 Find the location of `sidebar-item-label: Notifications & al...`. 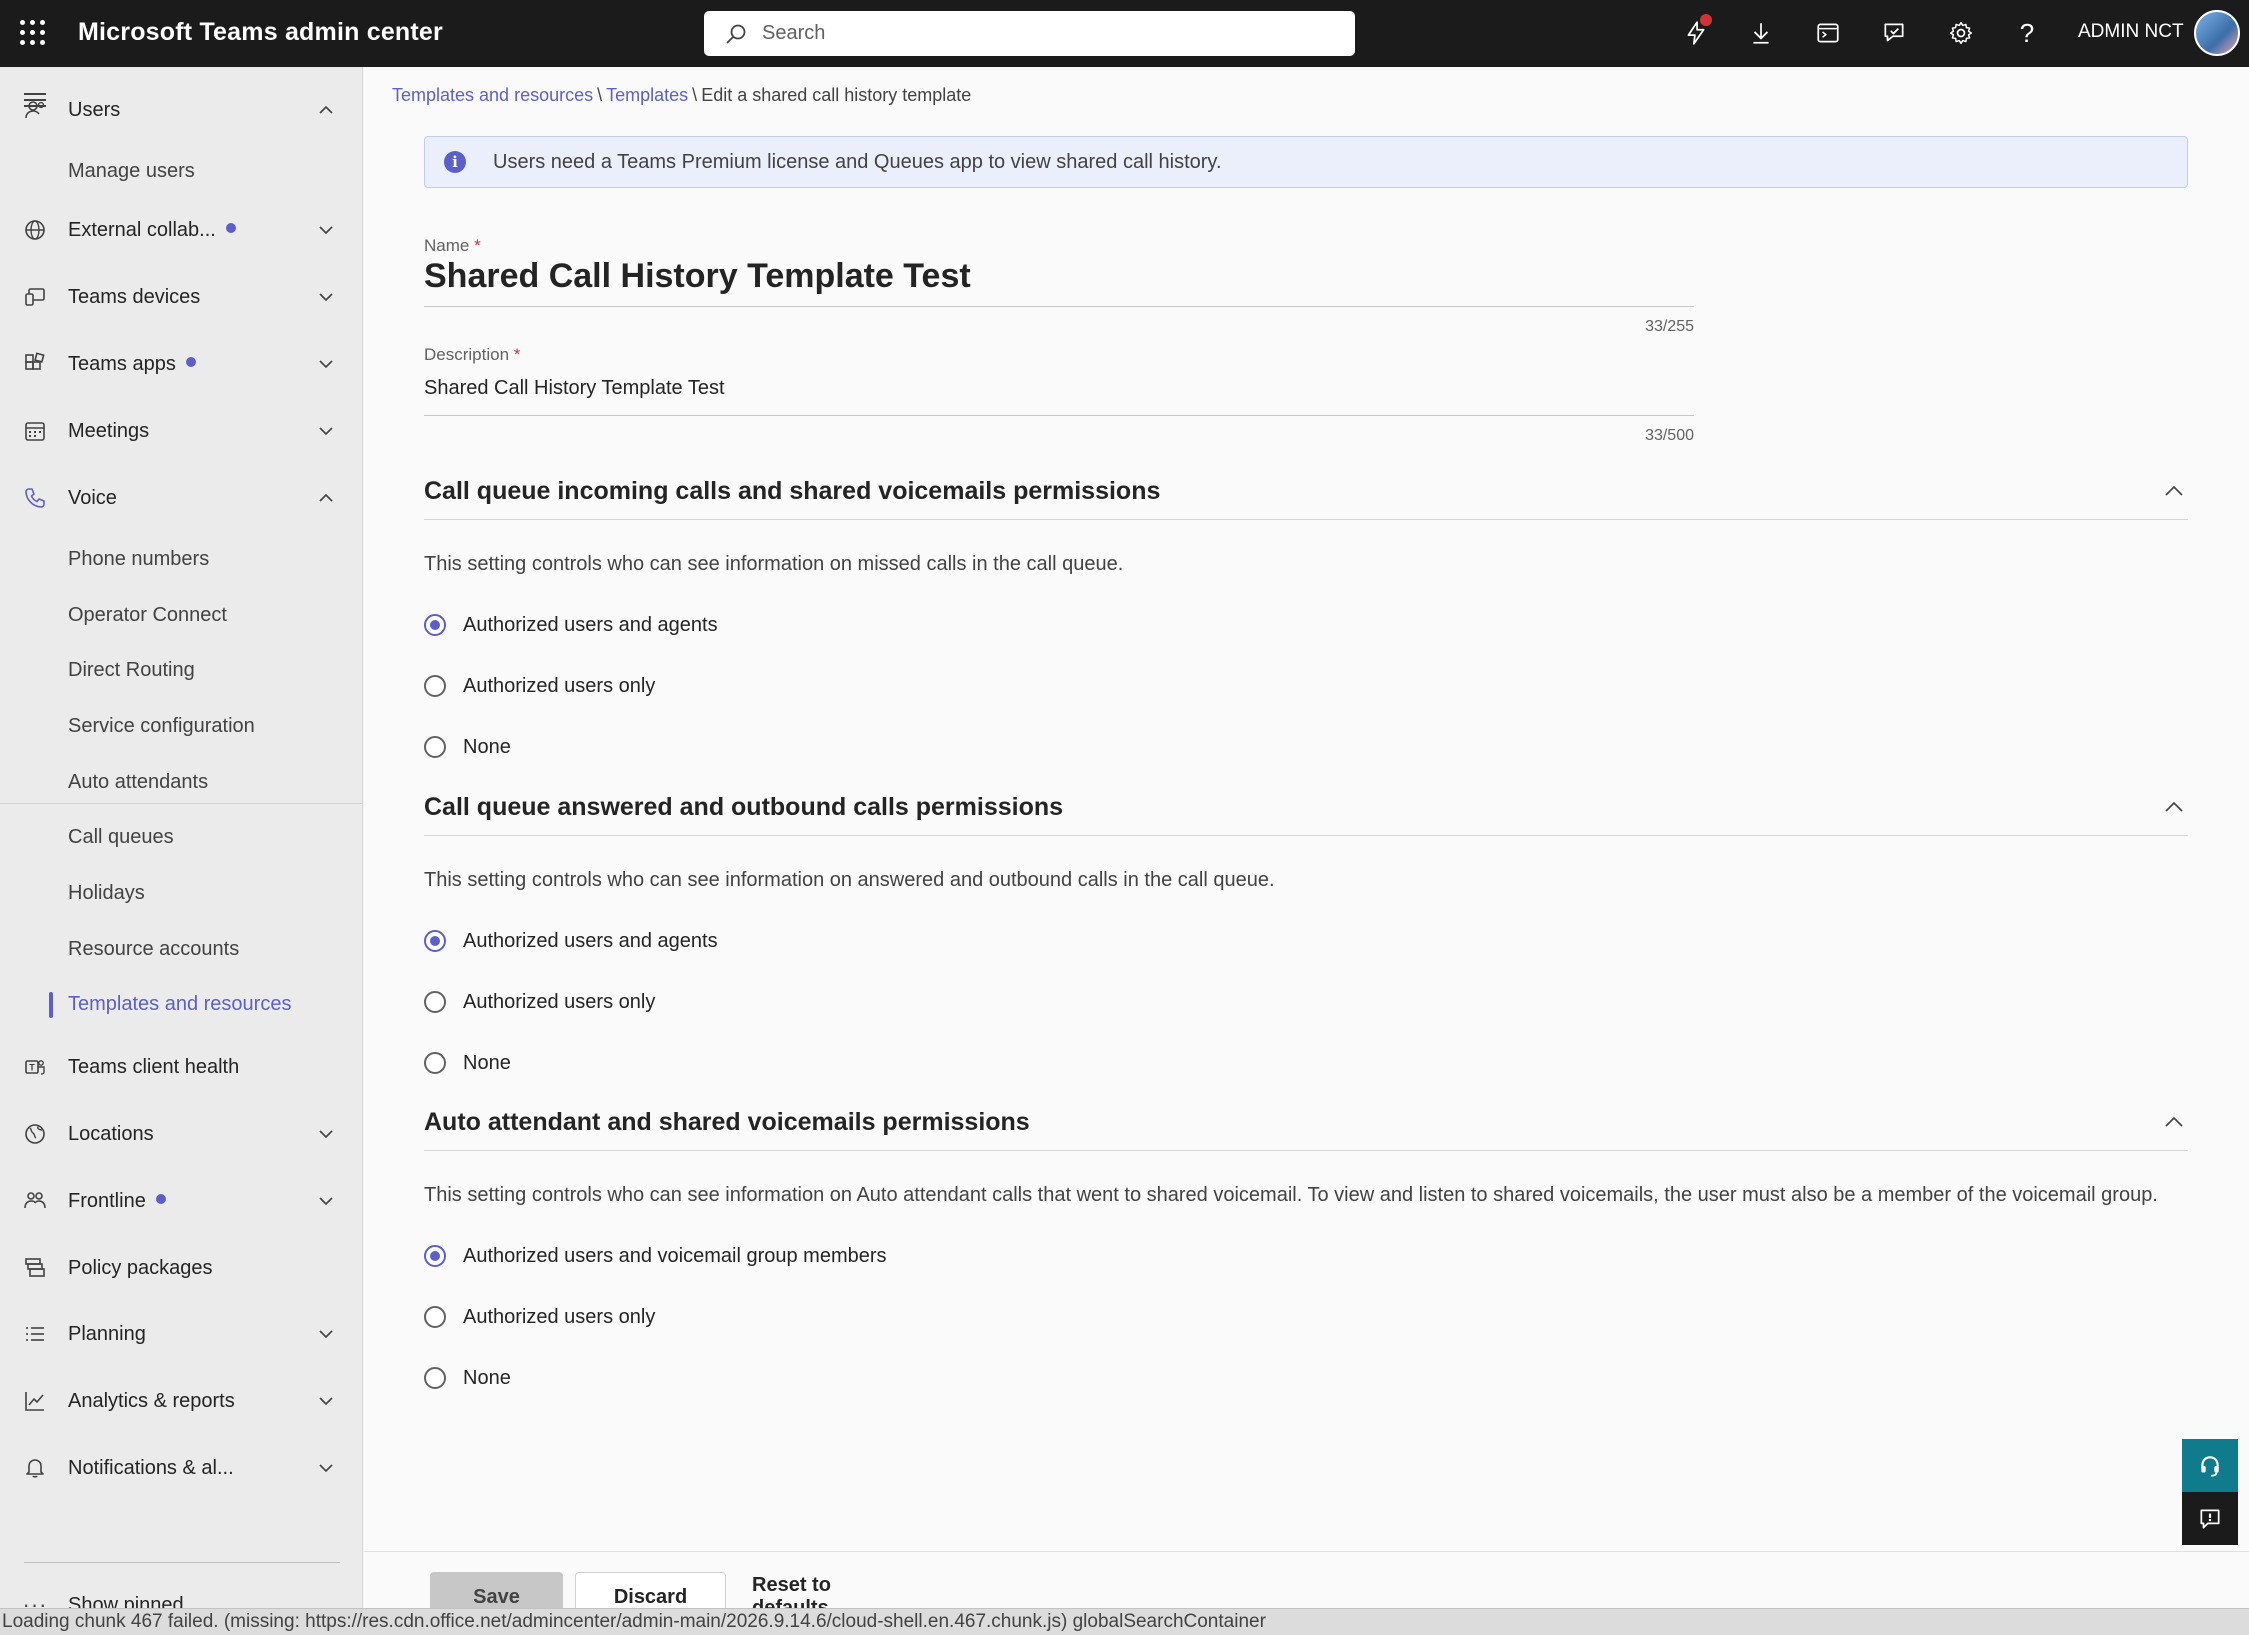

sidebar-item-label: Notifications & al... is located at coordinates (151, 1467).